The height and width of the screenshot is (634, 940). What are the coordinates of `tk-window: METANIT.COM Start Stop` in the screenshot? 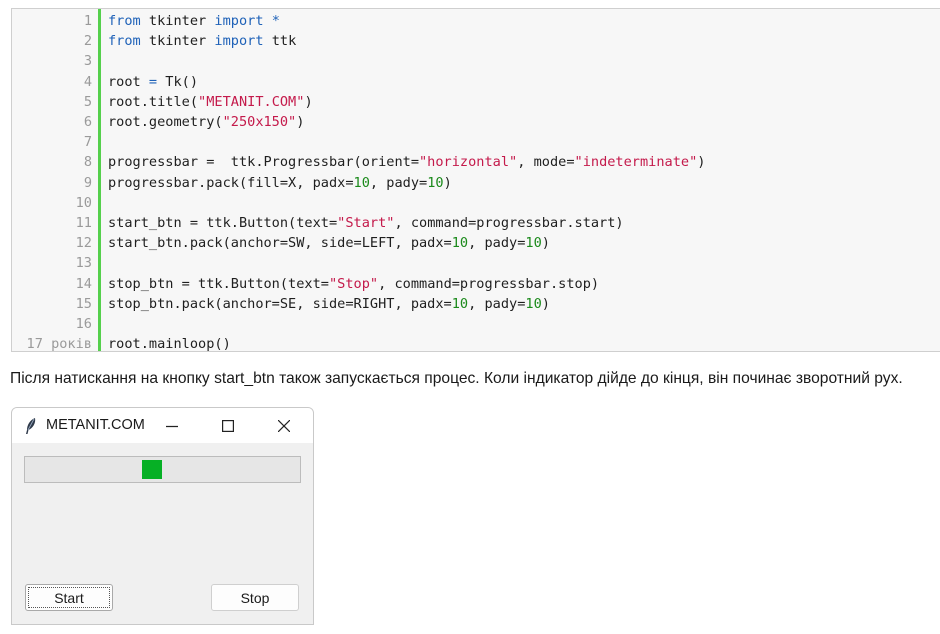 It's located at (162, 516).